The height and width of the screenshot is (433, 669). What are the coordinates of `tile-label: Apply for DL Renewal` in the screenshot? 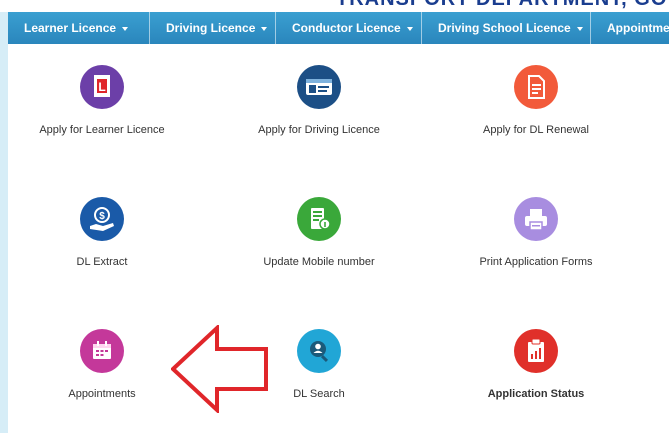 It's located at (536, 130).